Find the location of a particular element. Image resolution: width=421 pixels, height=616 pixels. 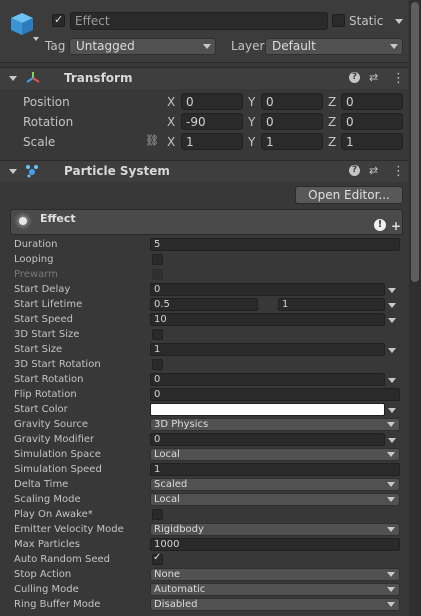

start-speed-field: 10 is located at coordinates (267, 319).